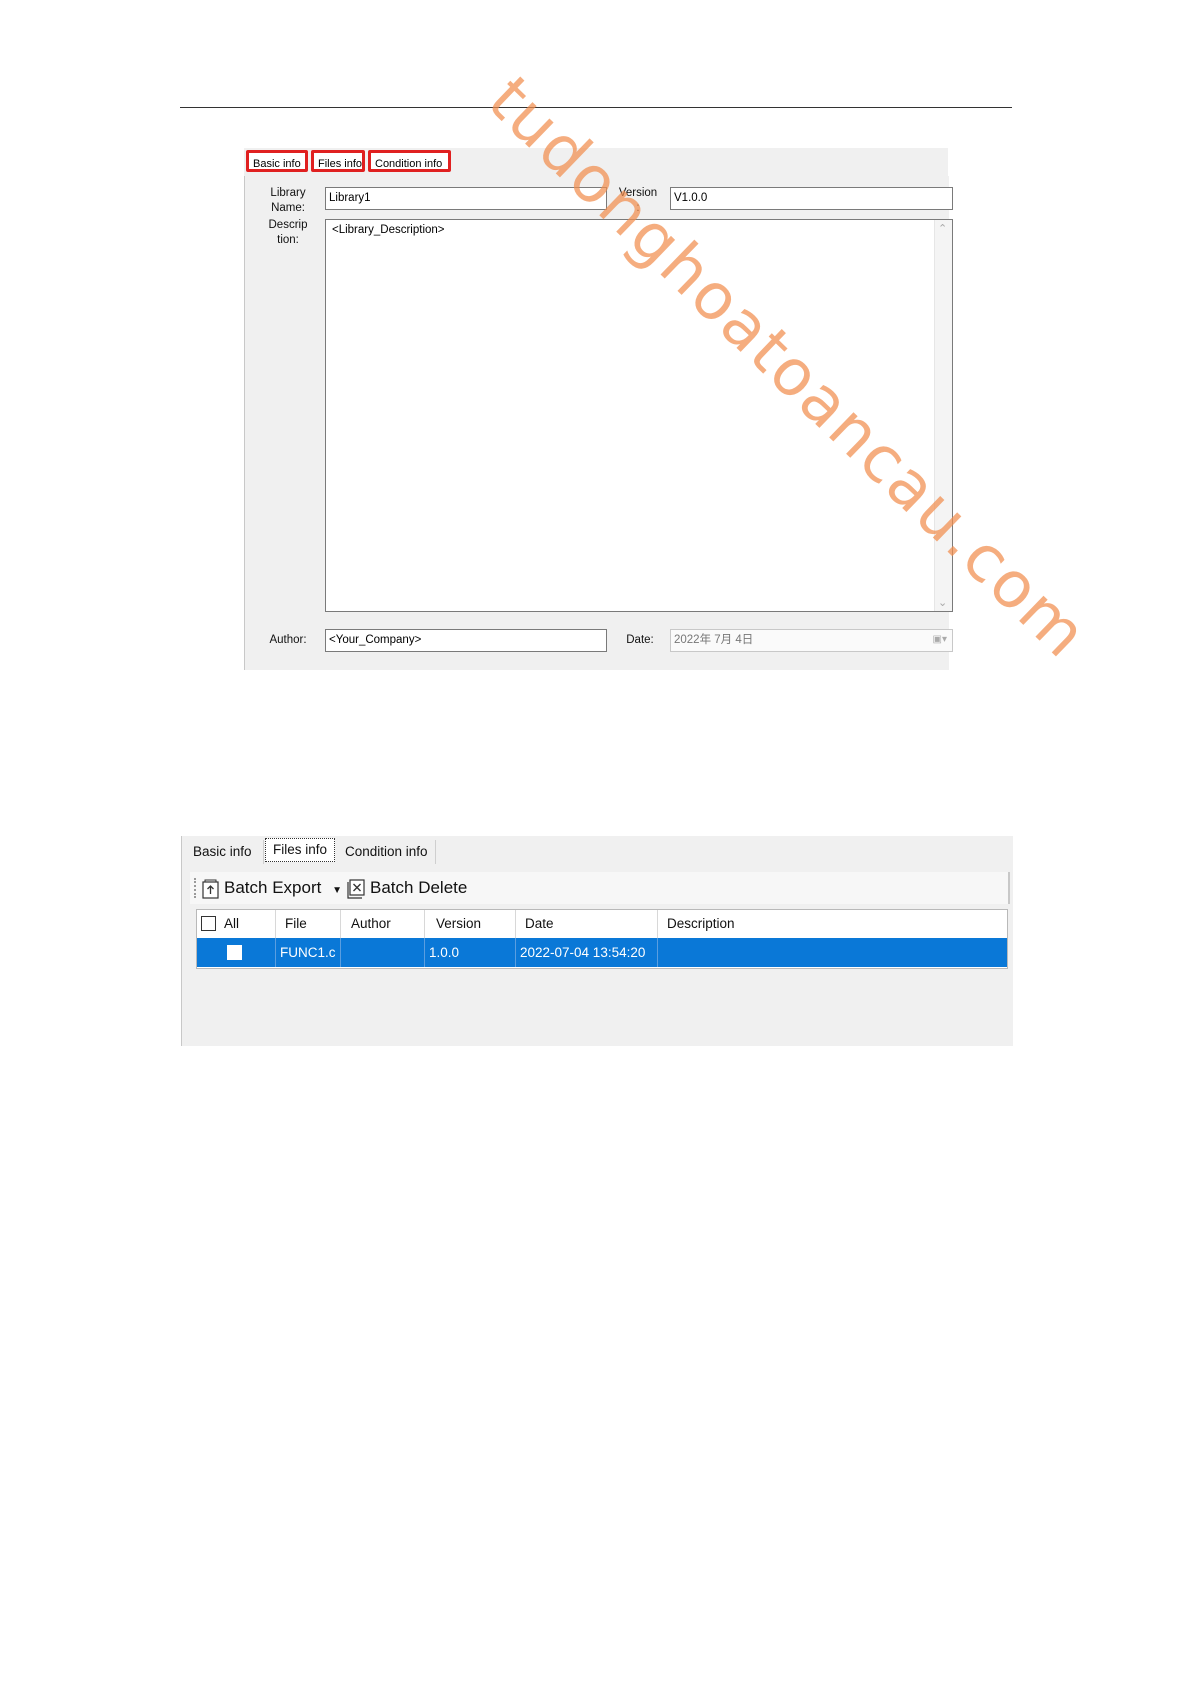 The width and height of the screenshot is (1191, 1684). I want to click on cell-date: 2022-07-04 13:54:20, so click(583, 952).